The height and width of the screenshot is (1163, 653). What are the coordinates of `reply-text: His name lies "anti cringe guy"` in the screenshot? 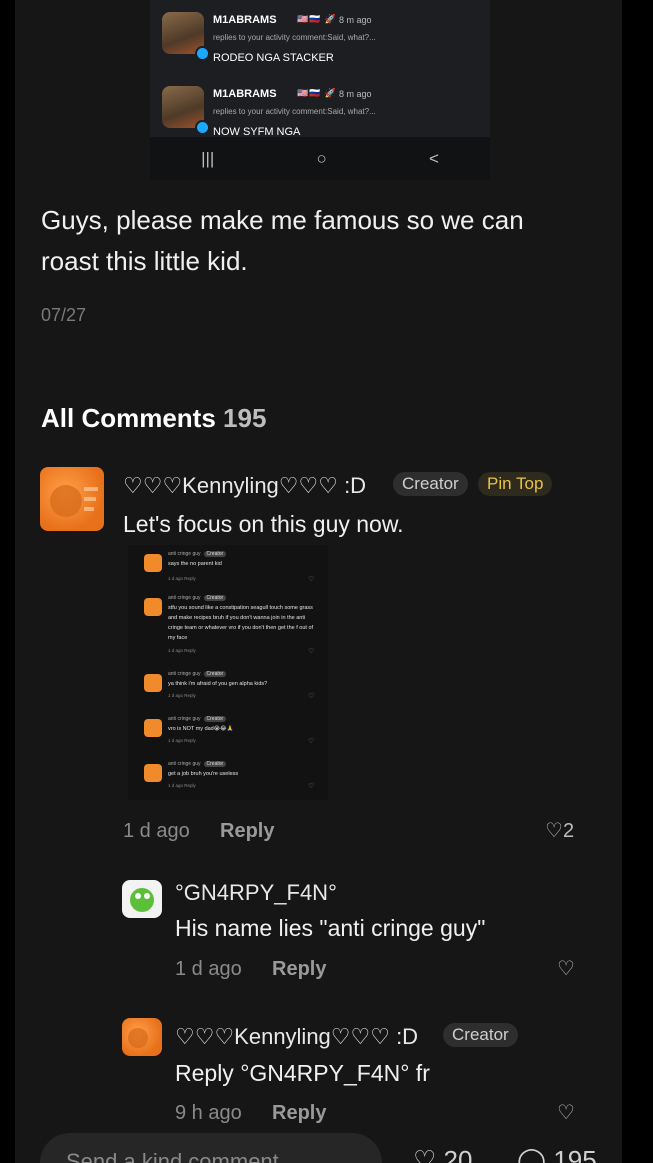 It's located at (330, 928).